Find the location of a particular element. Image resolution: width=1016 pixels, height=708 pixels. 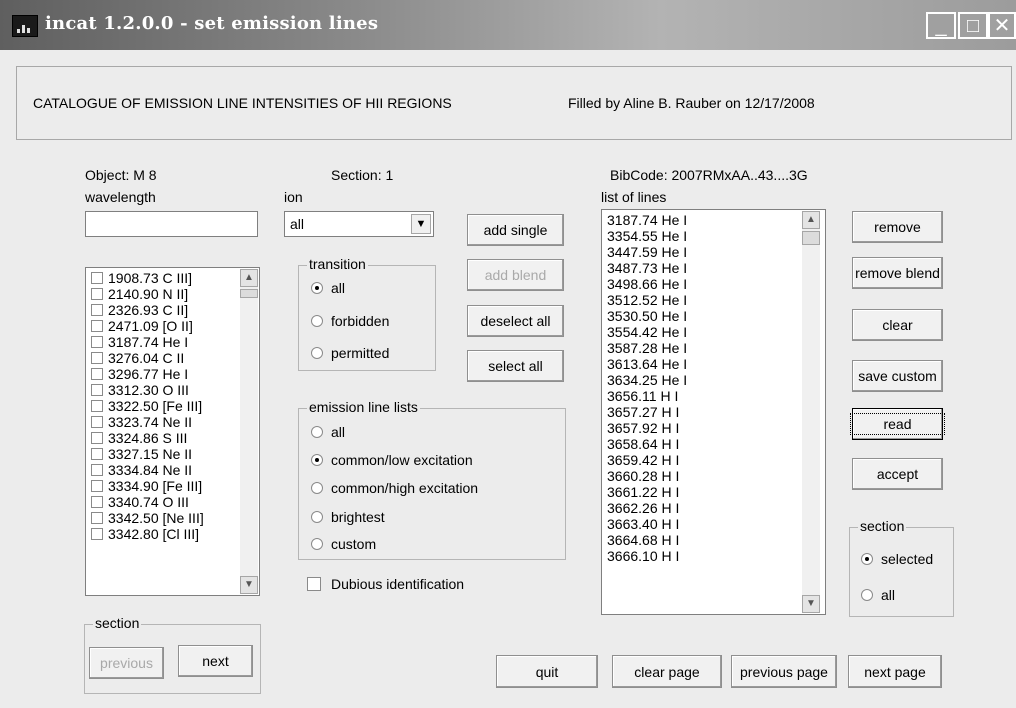

select-all-button: select all is located at coordinates (515, 366).